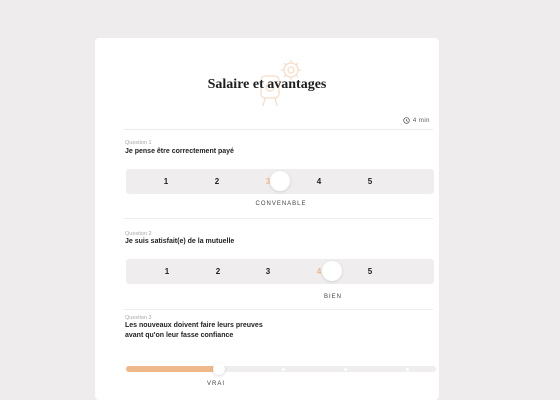 This screenshot has width=560, height=400. I want to click on question-number: Question 1, so click(138, 143).